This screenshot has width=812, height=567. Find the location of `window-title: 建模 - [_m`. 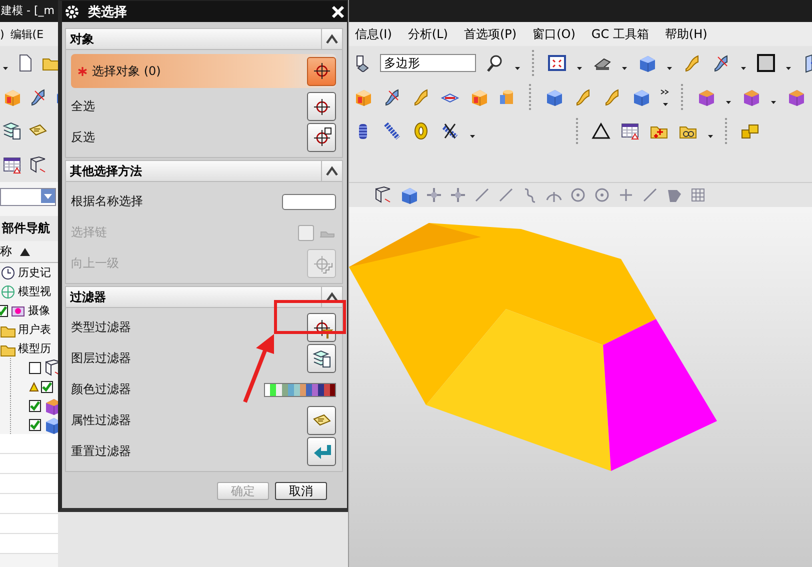

window-title: 建模 - [_m is located at coordinates (29, 11).